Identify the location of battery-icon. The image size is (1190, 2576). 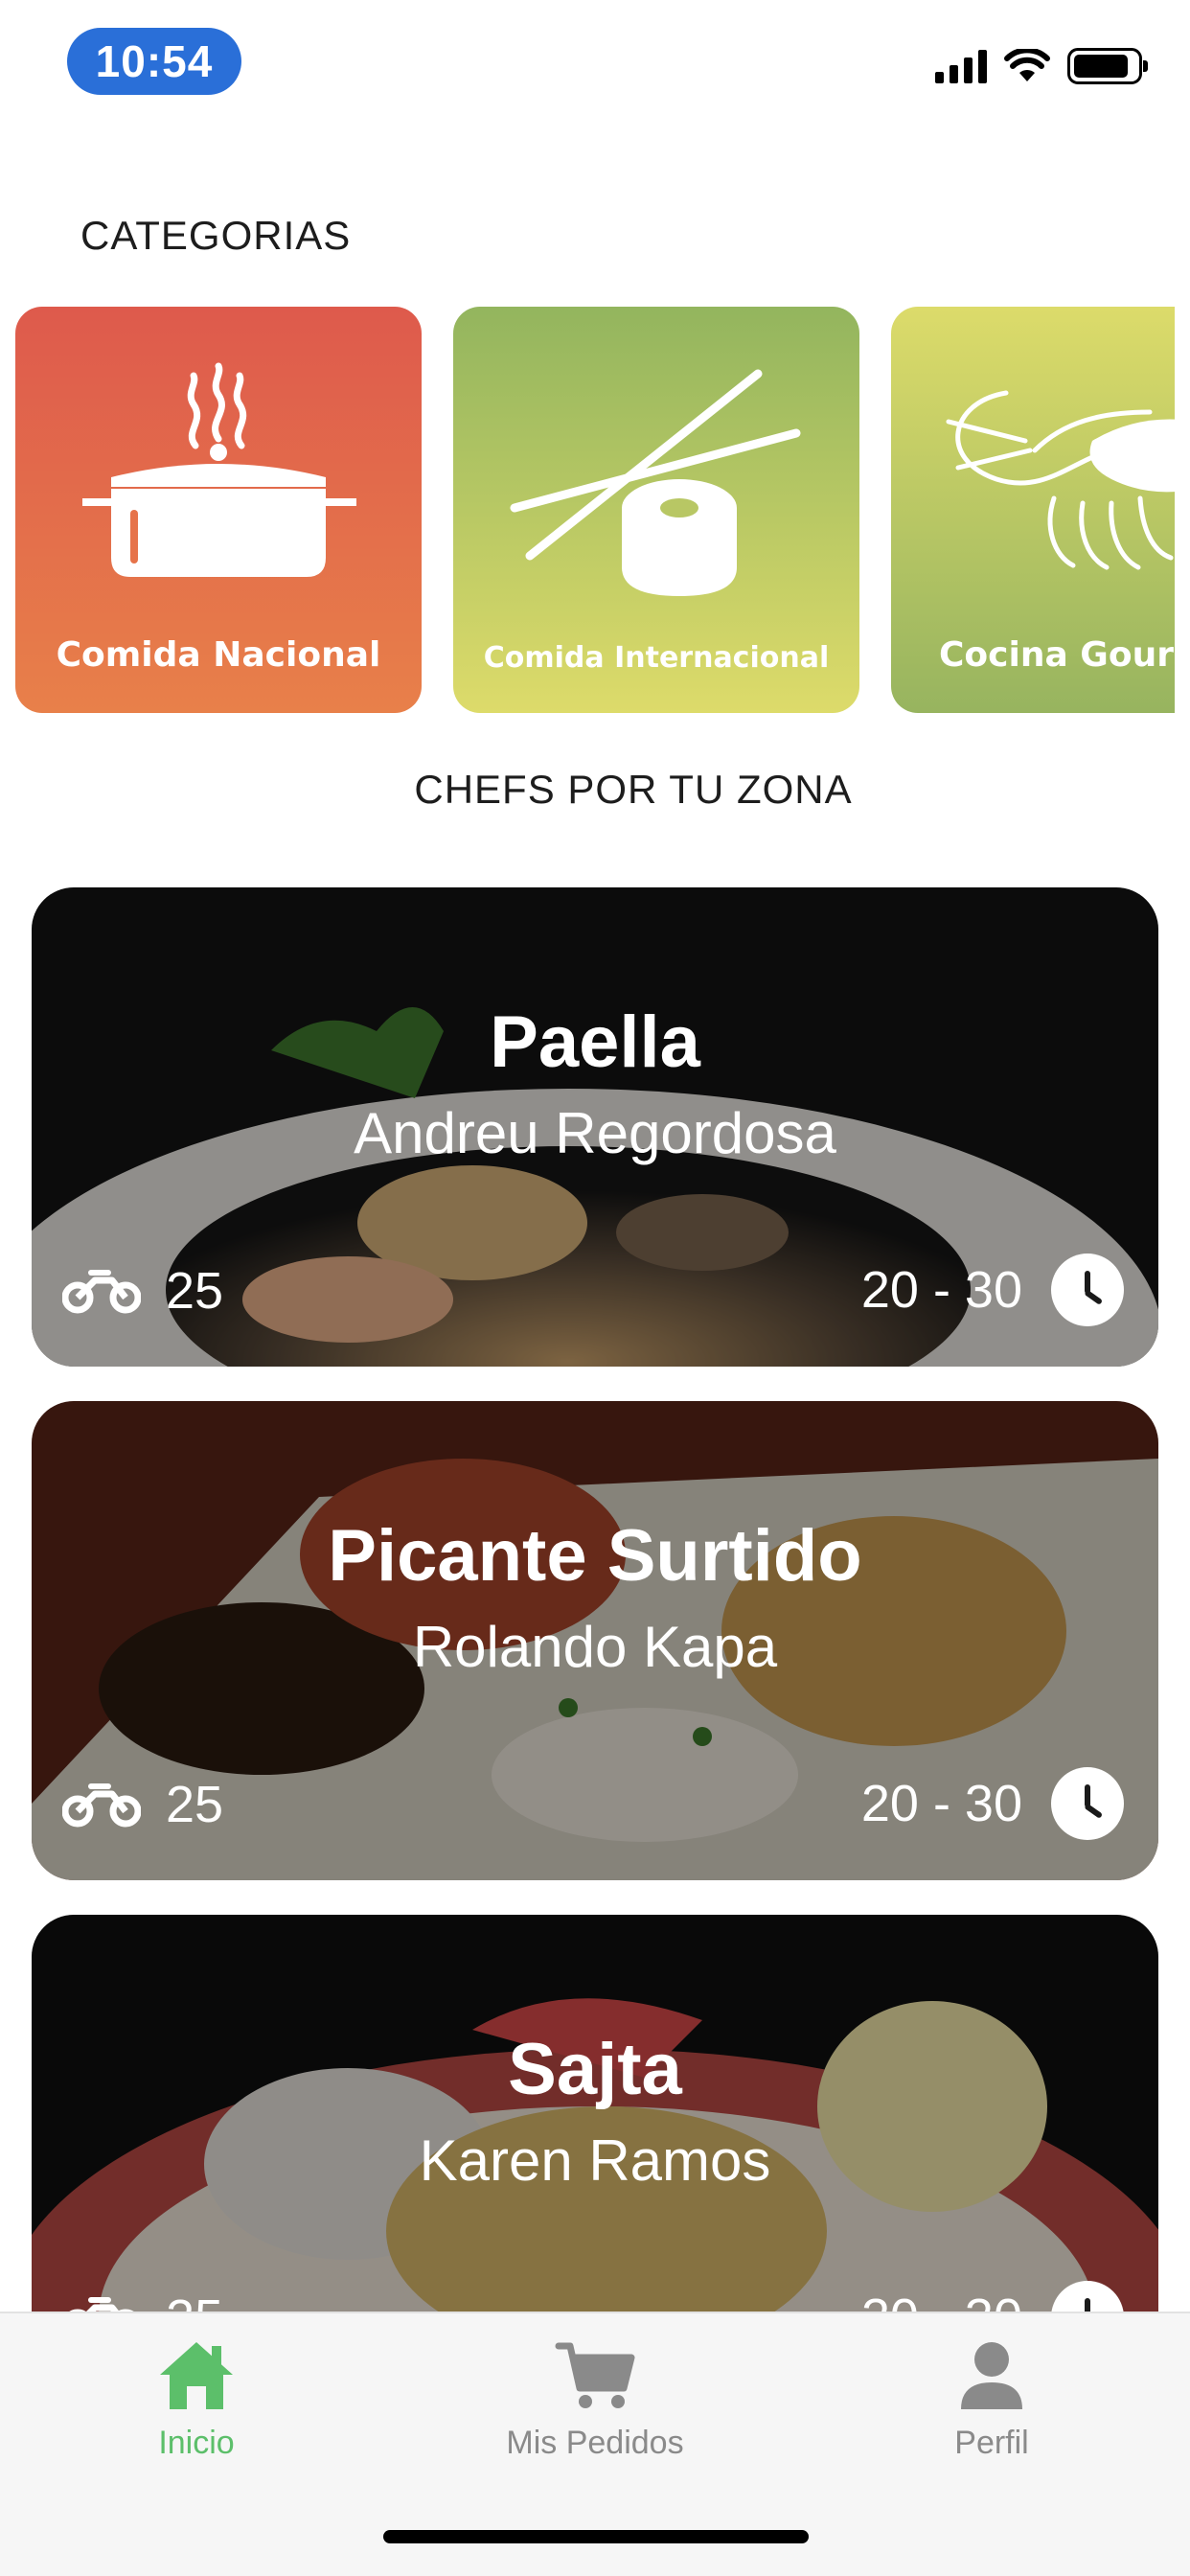
(1107, 66).